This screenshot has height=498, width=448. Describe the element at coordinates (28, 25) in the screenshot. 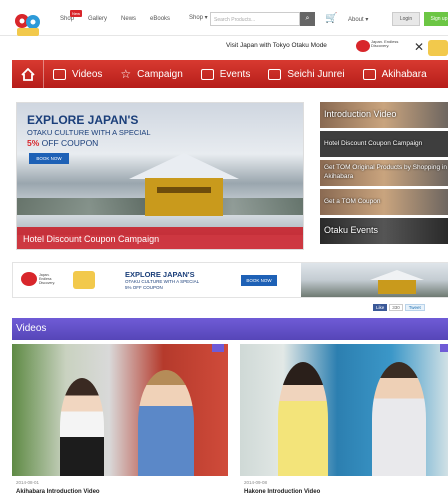

I see `tokyo-otaku-mode-logo` at that location.